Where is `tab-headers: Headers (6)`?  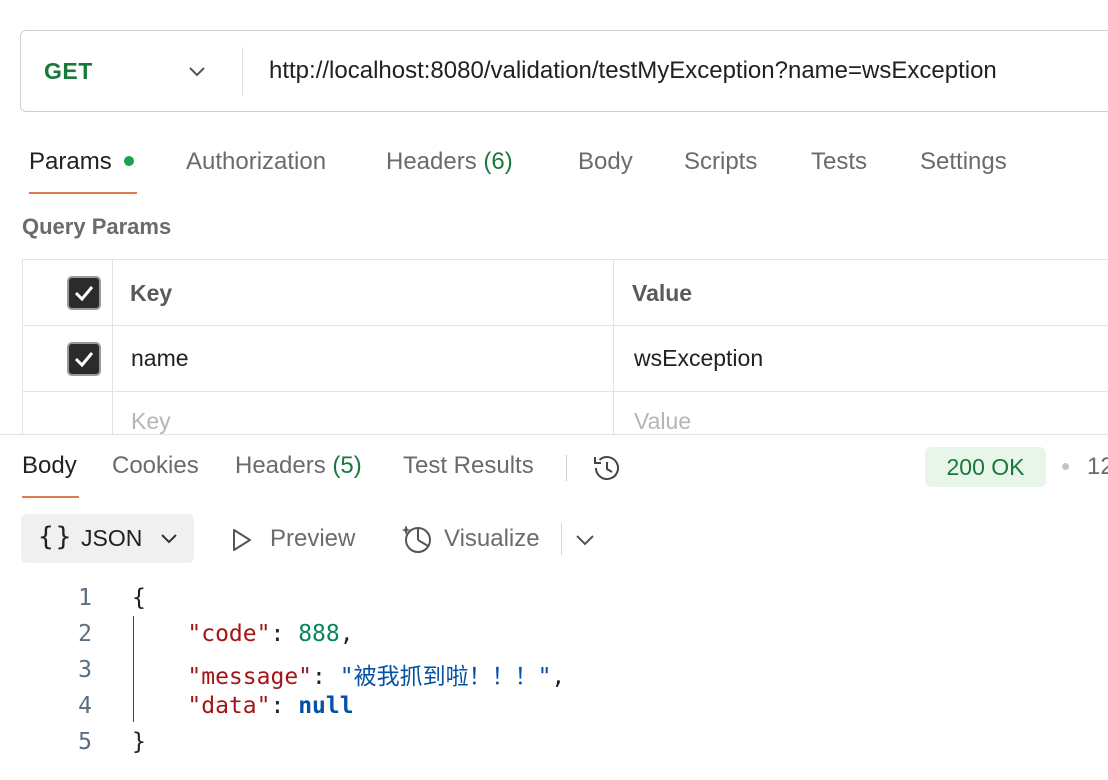 tab-headers: Headers (6) is located at coordinates (449, 162).